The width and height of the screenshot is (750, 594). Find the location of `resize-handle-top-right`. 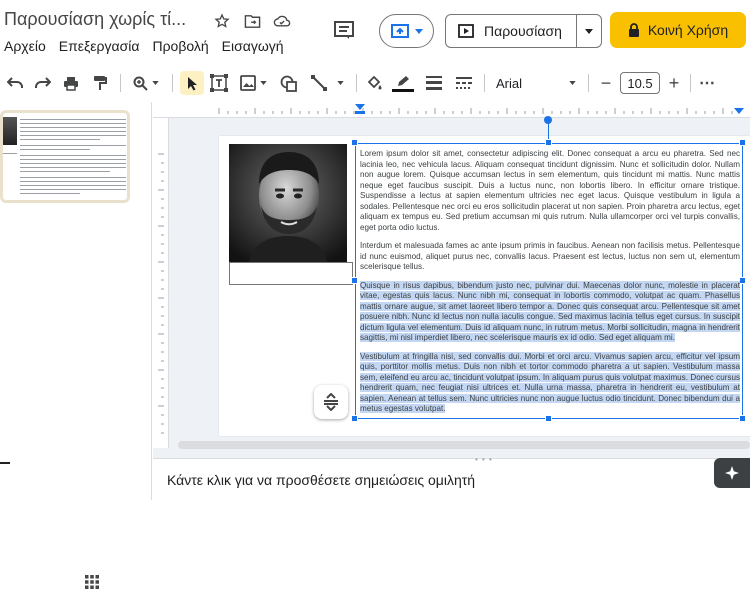

resize-handle-top-right is located at coordinates (742, 142).